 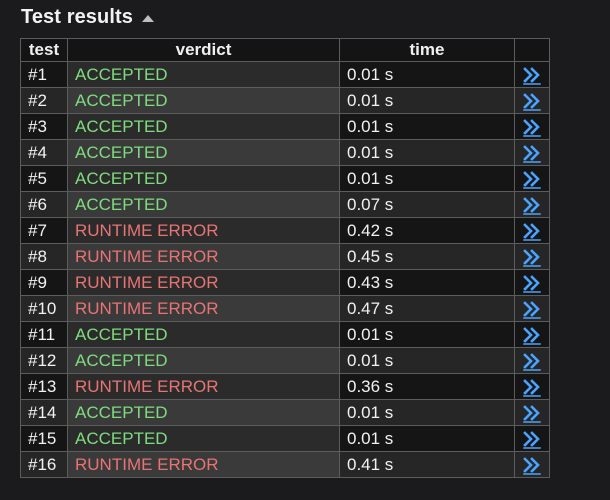 What do you see at coordinates (44, 360) in the screenshot?
I see `test-number: #12` at bounding box center [44, 360].